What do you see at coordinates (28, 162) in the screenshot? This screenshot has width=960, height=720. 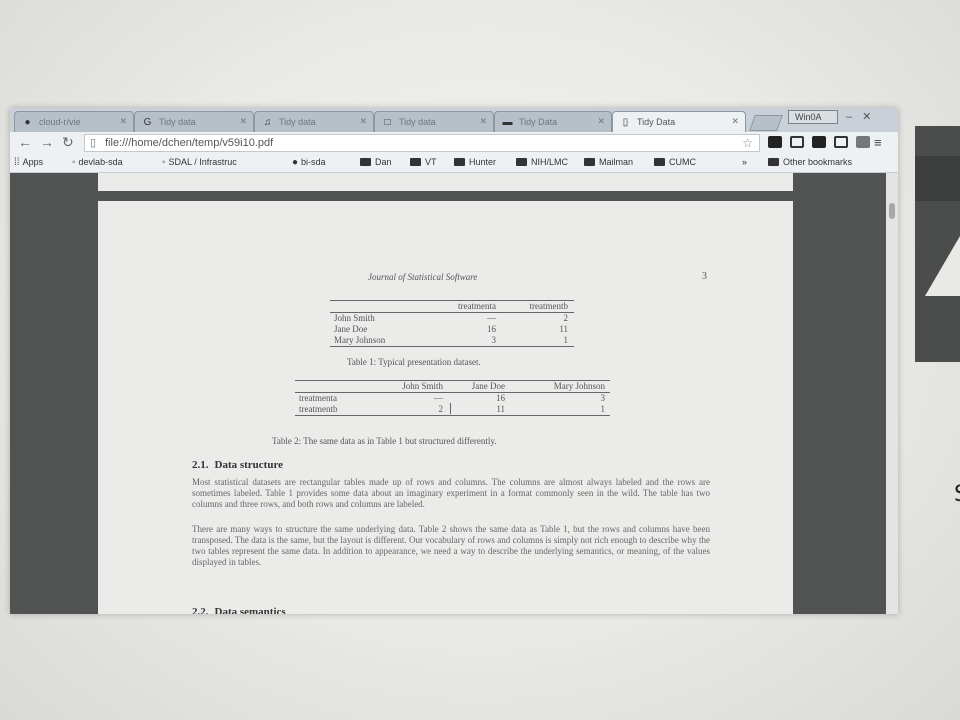 I see `bookmark-apps: ⁞⁞ Apps` at bounding box center [28, 162].